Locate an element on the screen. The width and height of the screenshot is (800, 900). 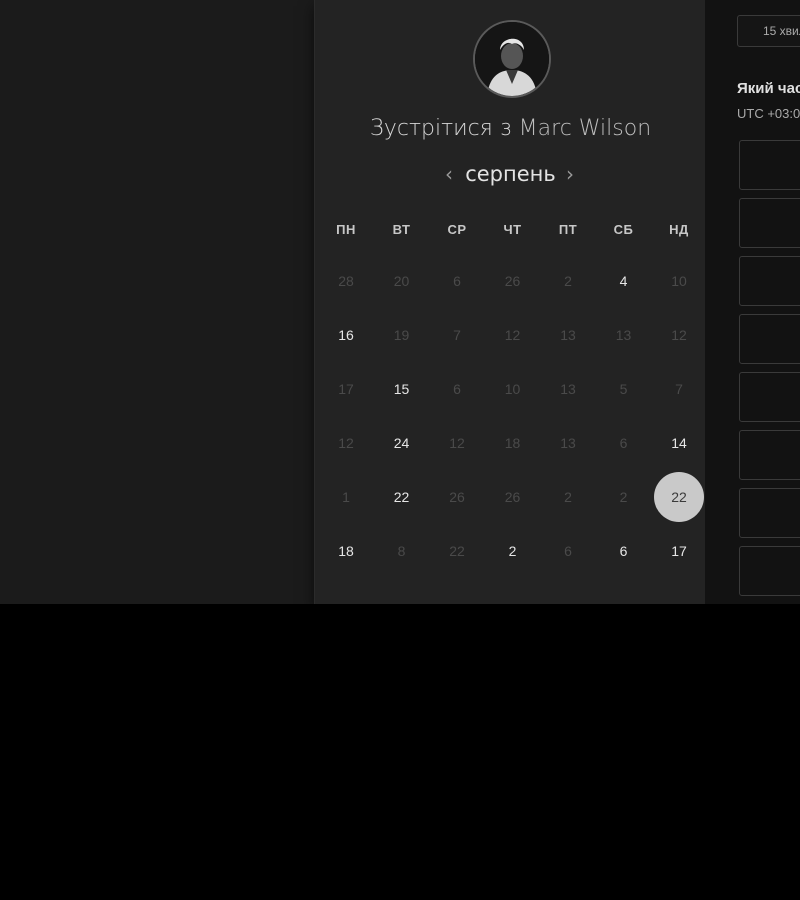
duration-select: 15 хвилин is located at coordinates (768, 31).